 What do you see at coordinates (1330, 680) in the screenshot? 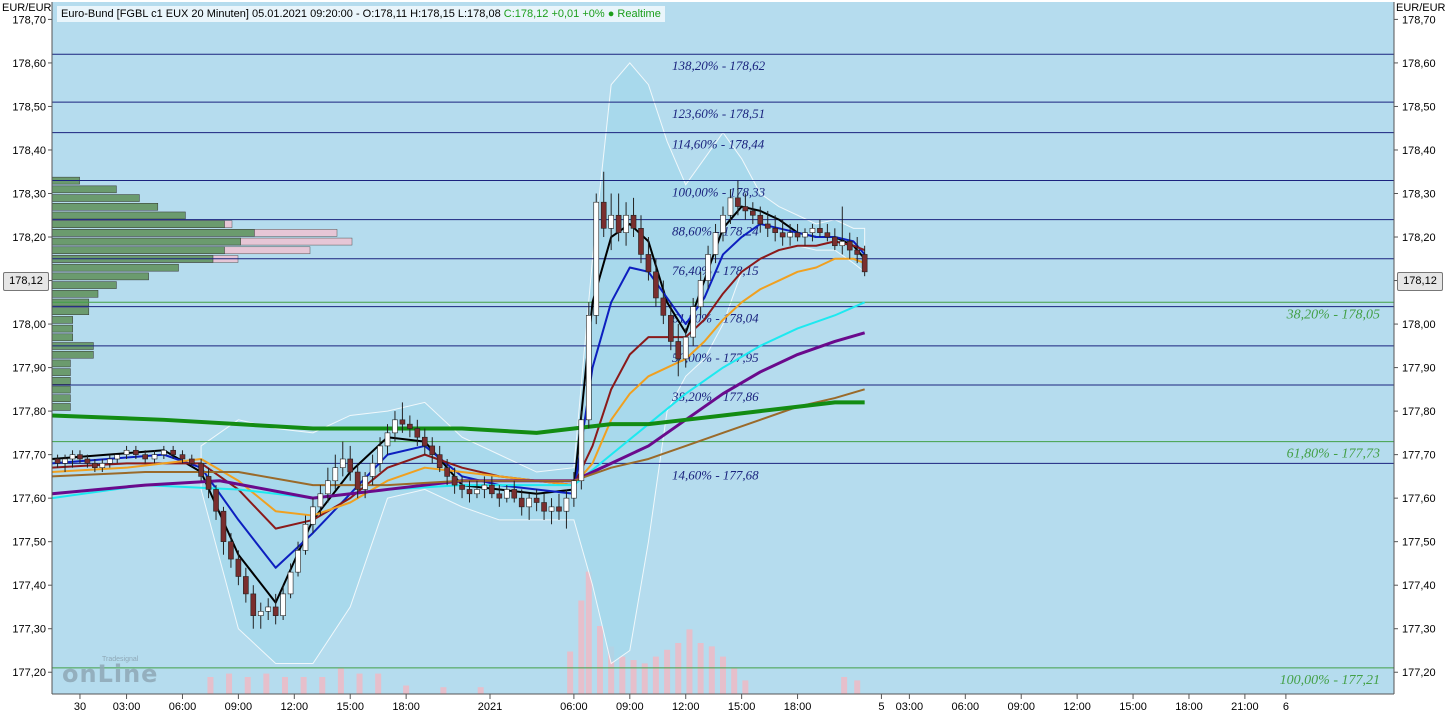
I see `fib-label-green: 100,00% - 177,21` at bounding box center [1330, 680].